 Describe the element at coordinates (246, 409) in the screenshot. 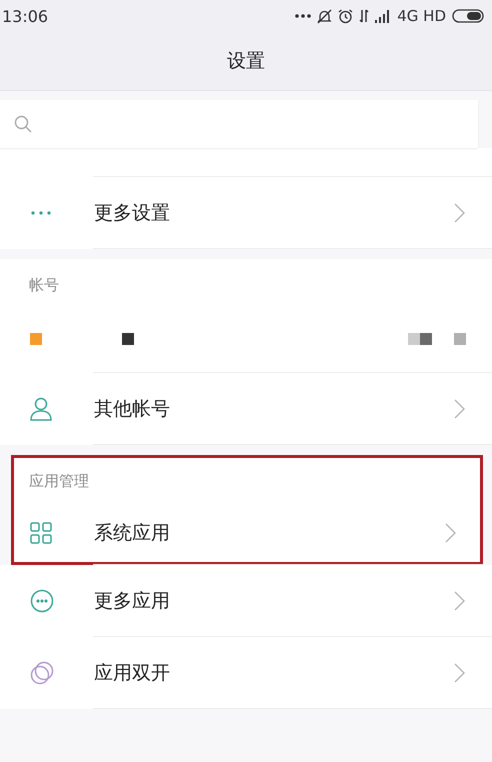

I see `settings-item: 其他帐号` at that location.